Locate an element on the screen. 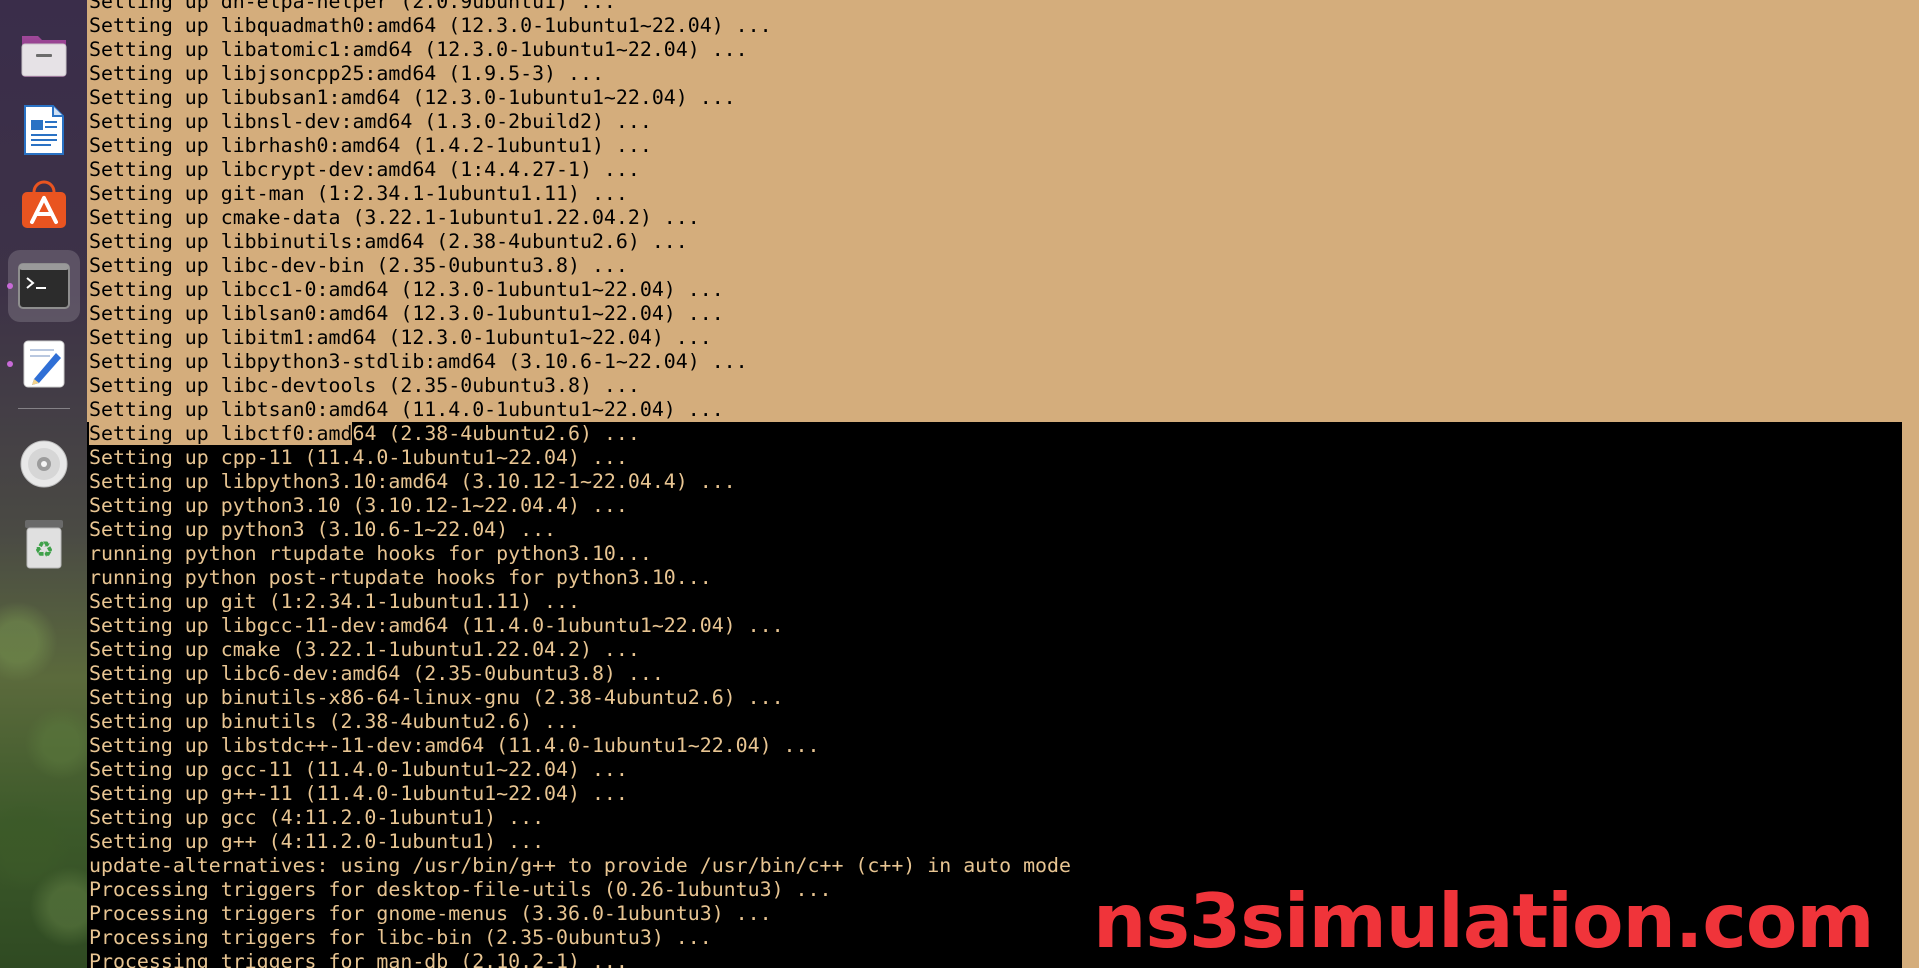 This screenshot has height=968, width=1919. dock: ♻ is located at coordinates (43, 484).